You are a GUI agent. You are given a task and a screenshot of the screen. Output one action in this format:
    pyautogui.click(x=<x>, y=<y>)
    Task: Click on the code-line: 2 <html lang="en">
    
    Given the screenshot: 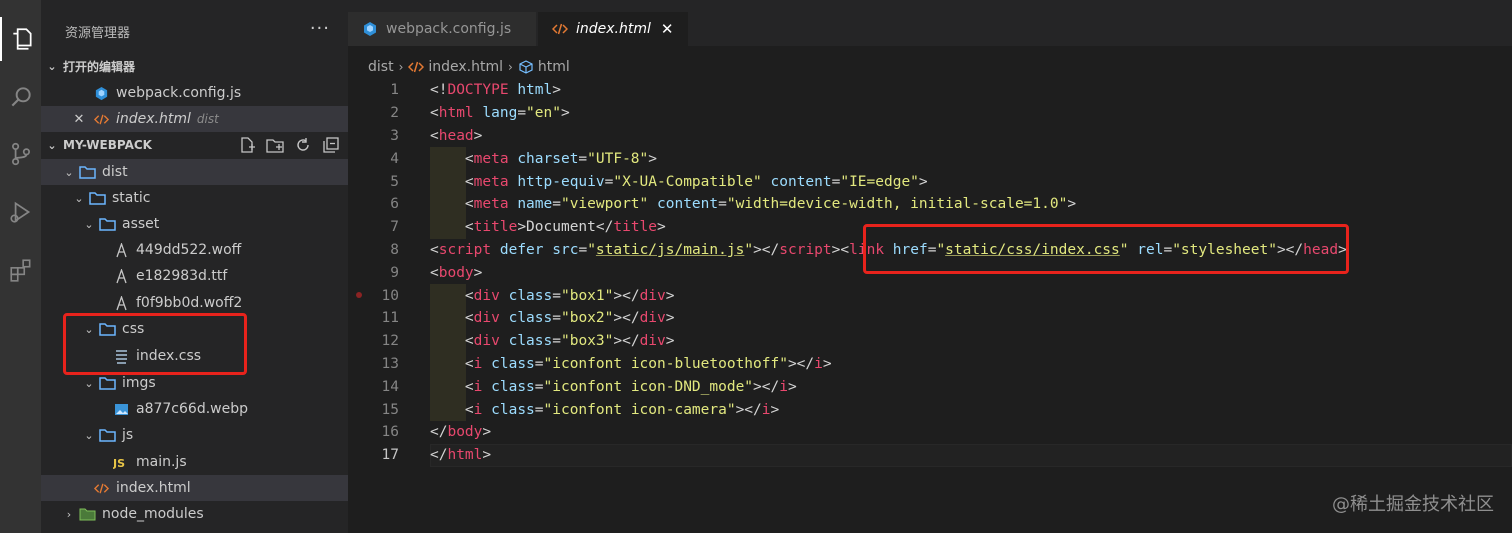 What is the action you would take?
    pyautogui.click(x=930, y=113)
    